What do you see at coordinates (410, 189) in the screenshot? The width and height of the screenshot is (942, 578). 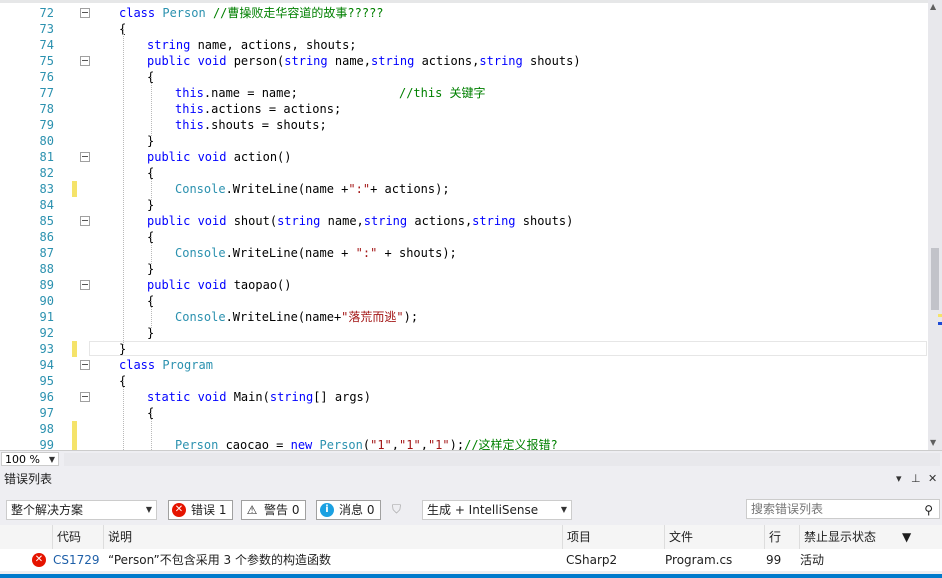 I see `code-token: + actions);` at bounding box center [410, 189].